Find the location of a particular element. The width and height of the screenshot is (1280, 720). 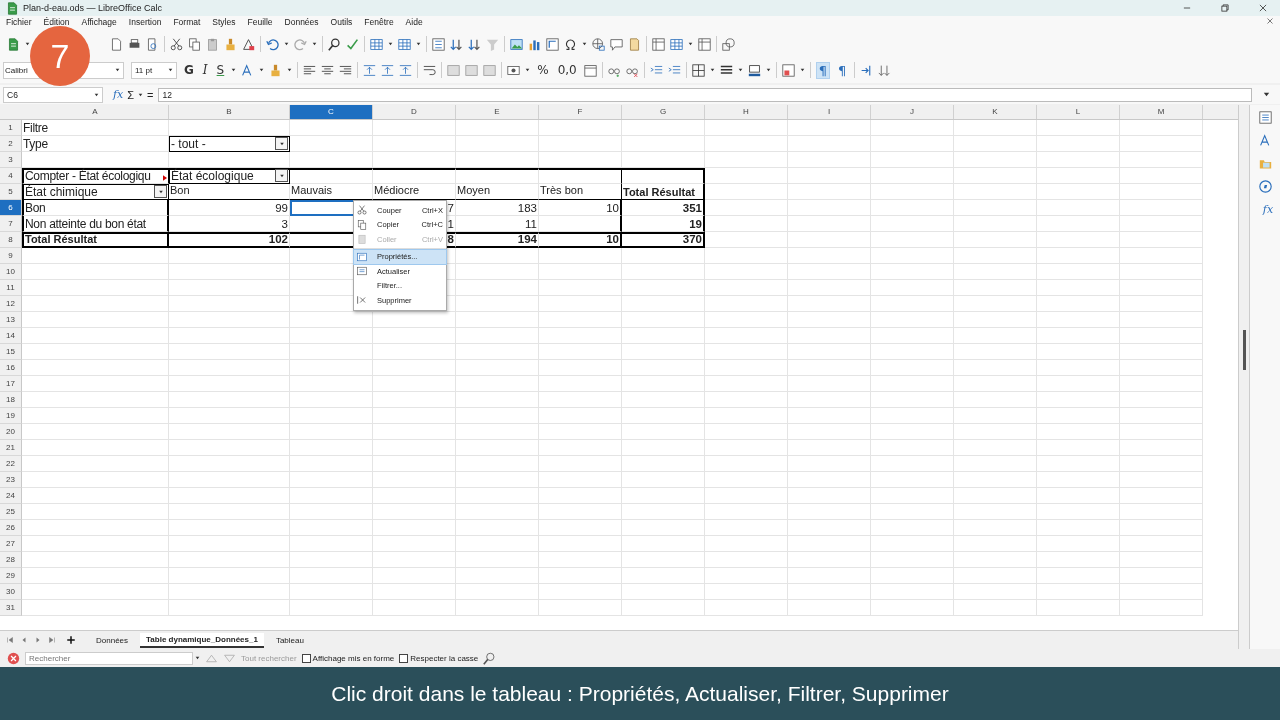

table-cell: 370 is located at coordinates (663, 240).